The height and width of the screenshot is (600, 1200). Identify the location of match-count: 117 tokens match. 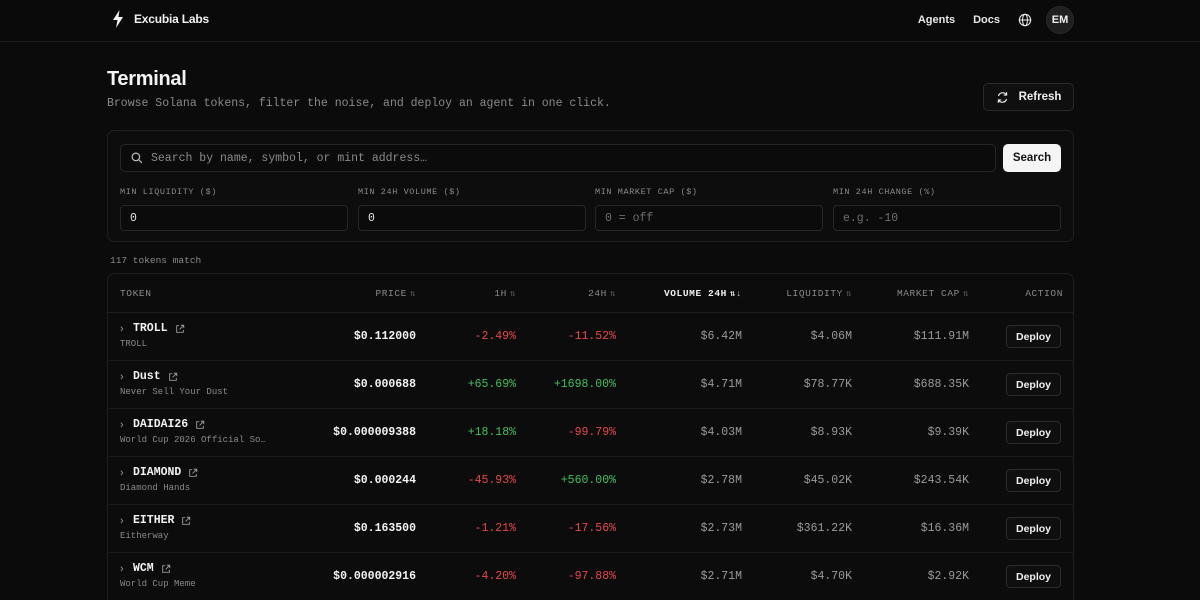
(156, 260).